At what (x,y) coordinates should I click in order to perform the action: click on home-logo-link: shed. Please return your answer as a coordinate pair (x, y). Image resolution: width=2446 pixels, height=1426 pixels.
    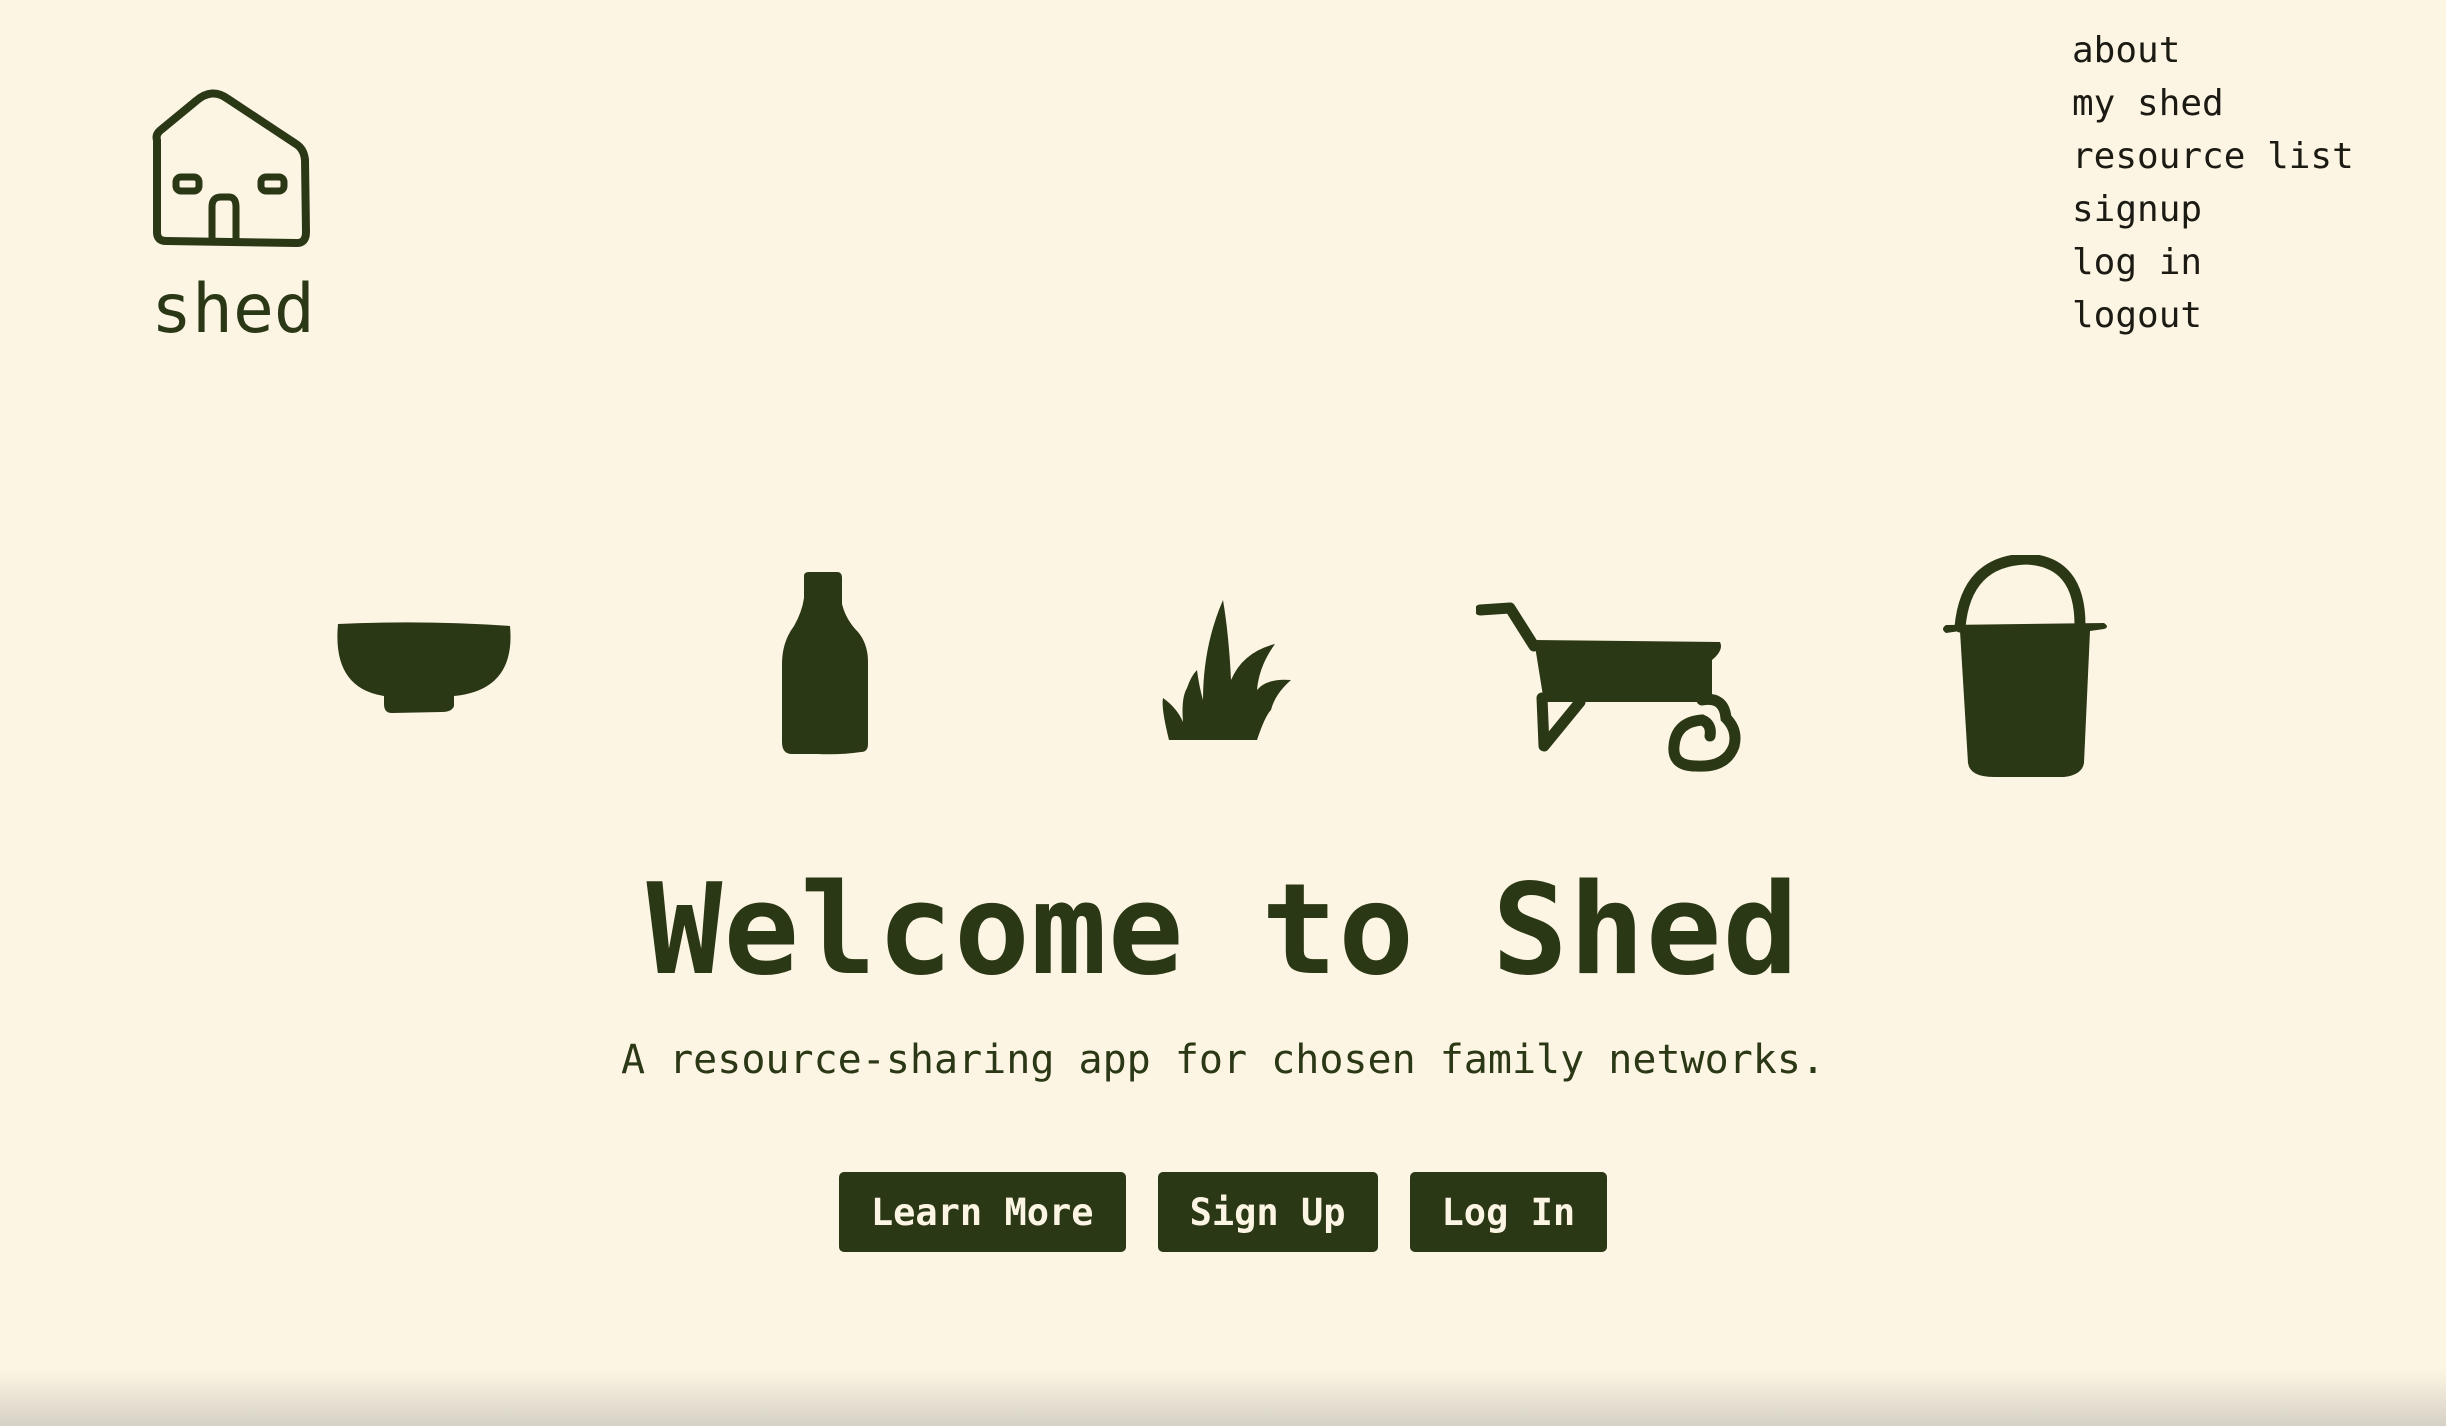
    Looking at the image, I should click on (233, 215).